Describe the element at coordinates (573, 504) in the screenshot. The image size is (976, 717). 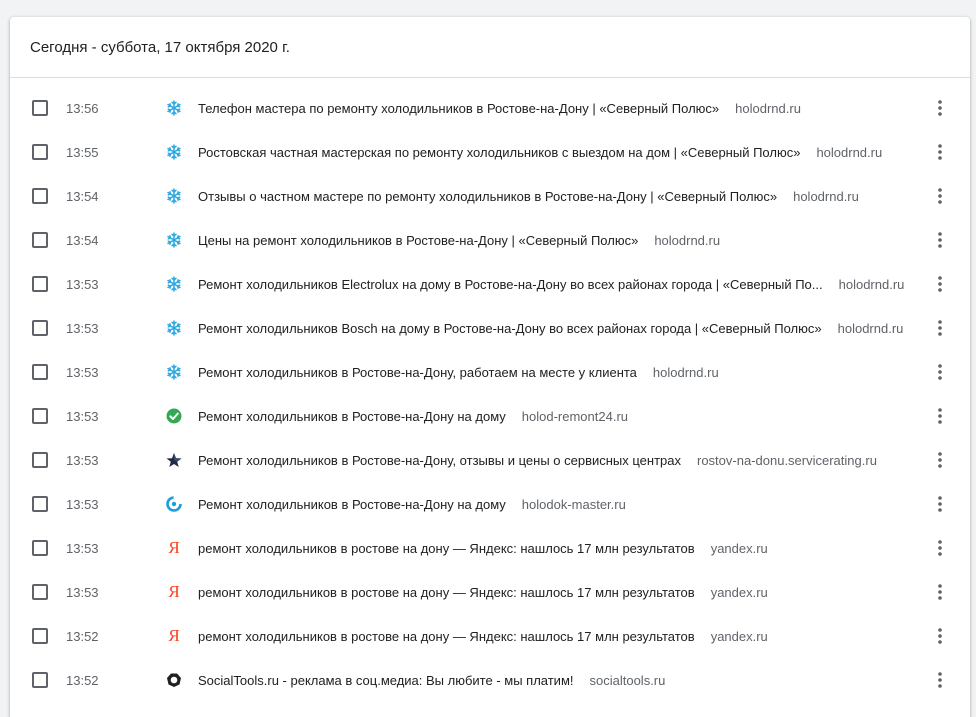
I see `page-domain: holodok-master.ru` at that location.